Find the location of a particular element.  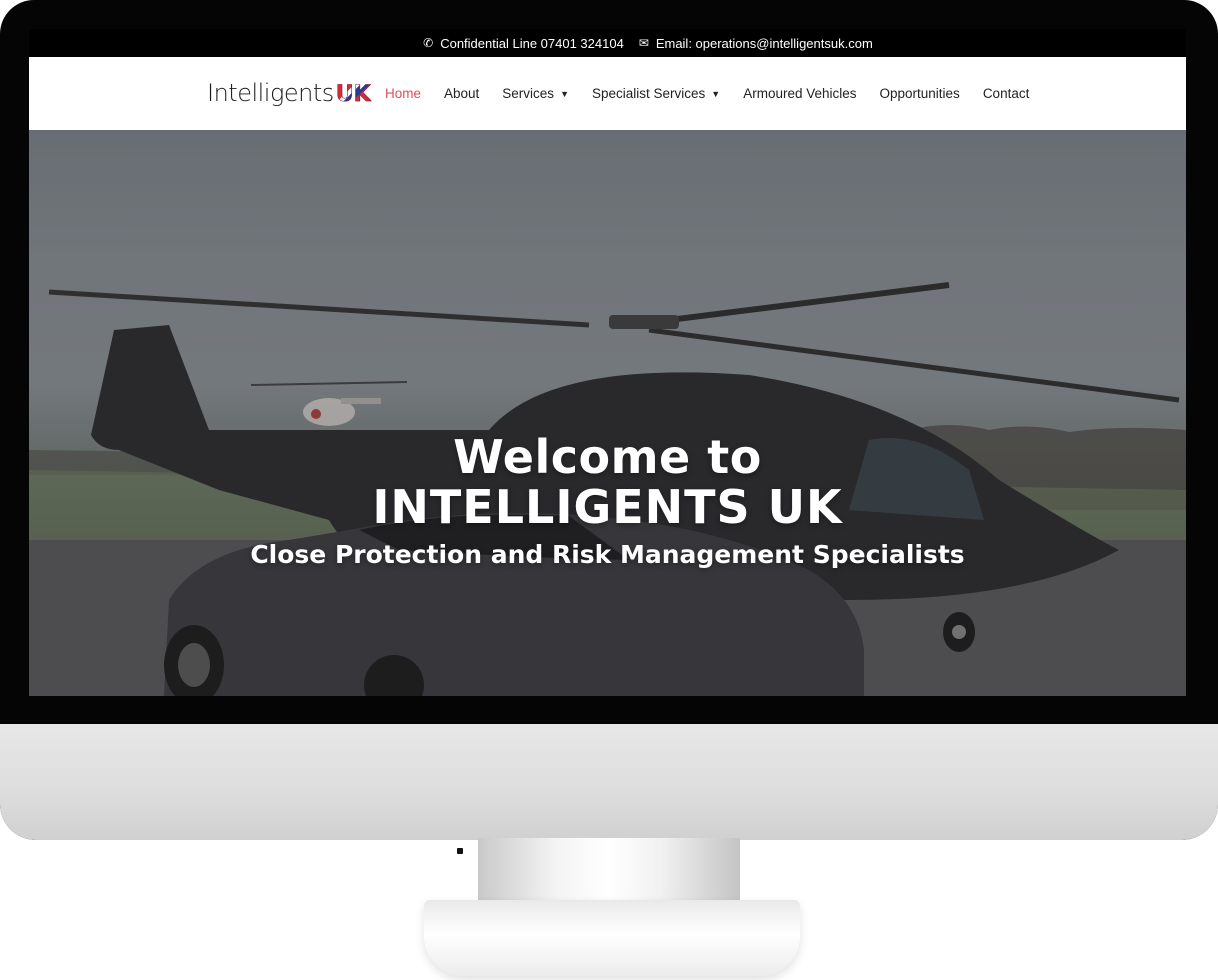

email-contact: ✉ Email: operations@intelligentsuk.com is located at coordinates (755, 43).